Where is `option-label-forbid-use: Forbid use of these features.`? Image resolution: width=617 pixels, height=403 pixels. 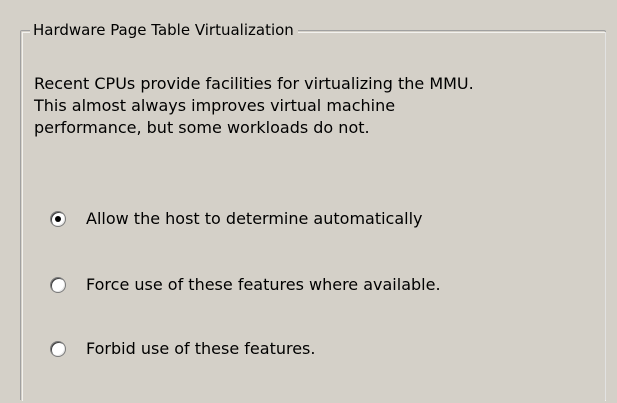 option-label-forbid-use: Forbid use of these features. is located at coordinates (200, 349).